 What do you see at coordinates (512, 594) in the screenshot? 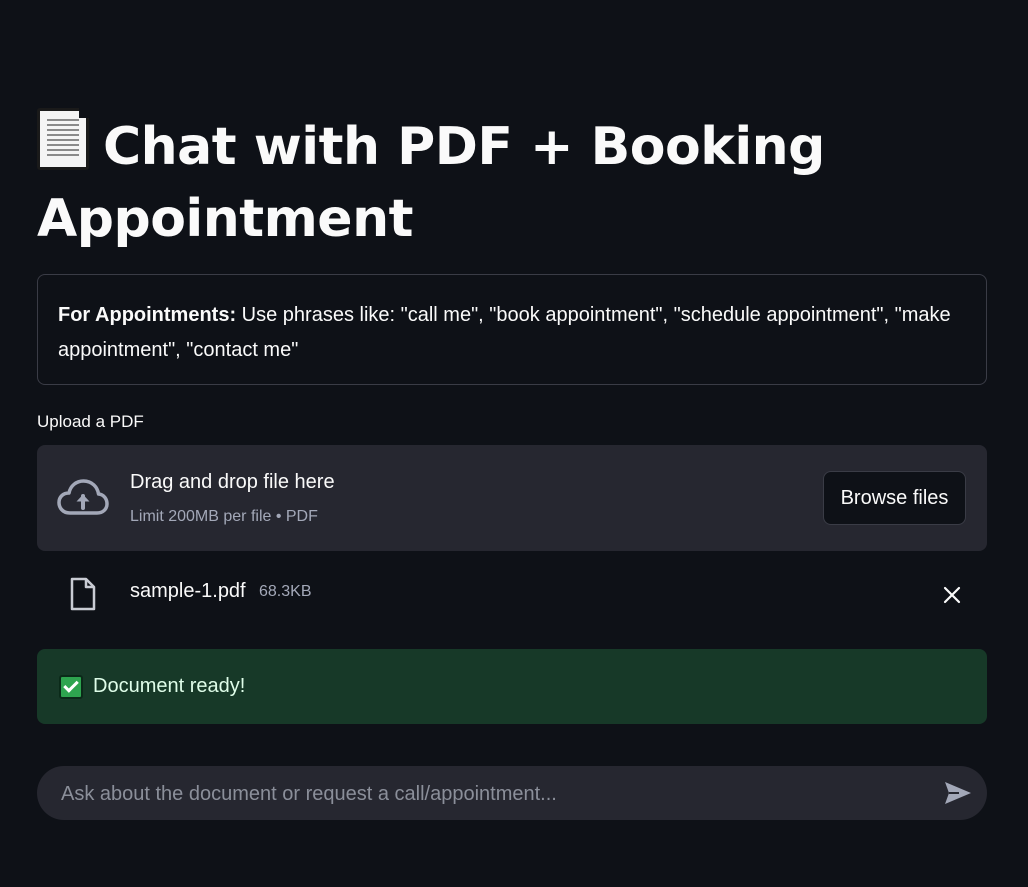
I see `uploaded-file-row: sample-1.pdf 68.3KB` at bounding box center [512, 594].